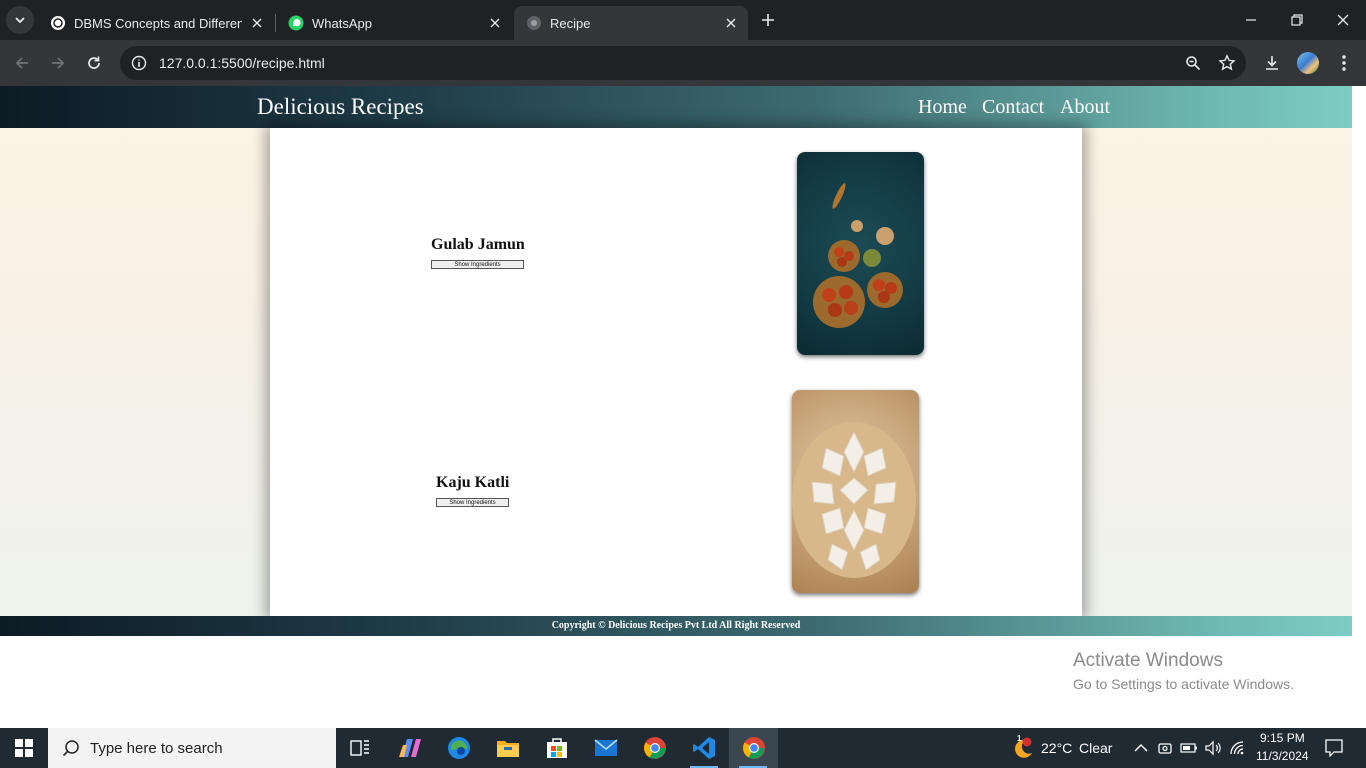 Image resolution: width=1366 pixels, height=768 pixels. I want to click on tab-title: Recipe, so click(570, 23).